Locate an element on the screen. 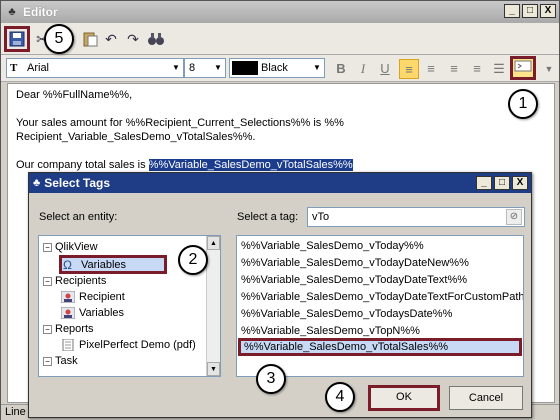 This screenshot has height=420, width=560. color-swatch is located at coordinates (245, 68).